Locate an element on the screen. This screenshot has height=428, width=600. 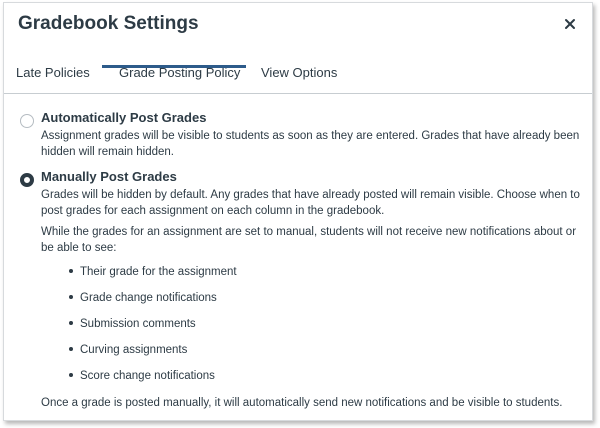
list-item: Grade change notifications is located at coordinates (153, 303).